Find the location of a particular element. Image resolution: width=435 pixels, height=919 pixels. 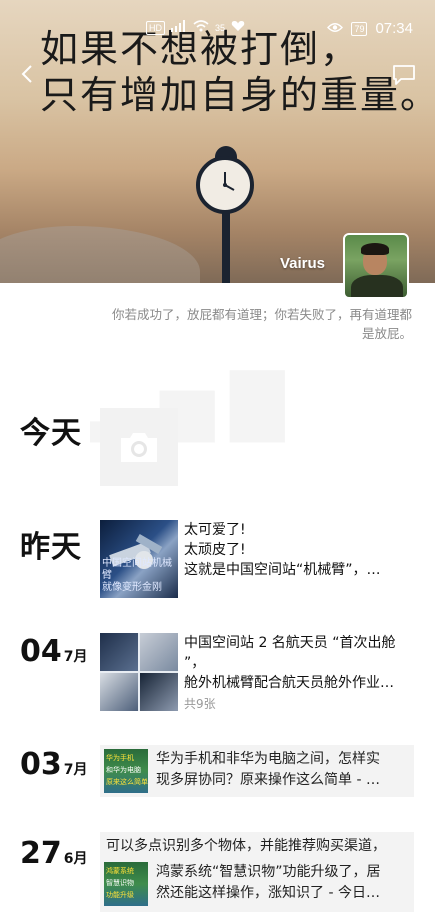

date-label: 03 7月 is located at coordinates (54, 764).